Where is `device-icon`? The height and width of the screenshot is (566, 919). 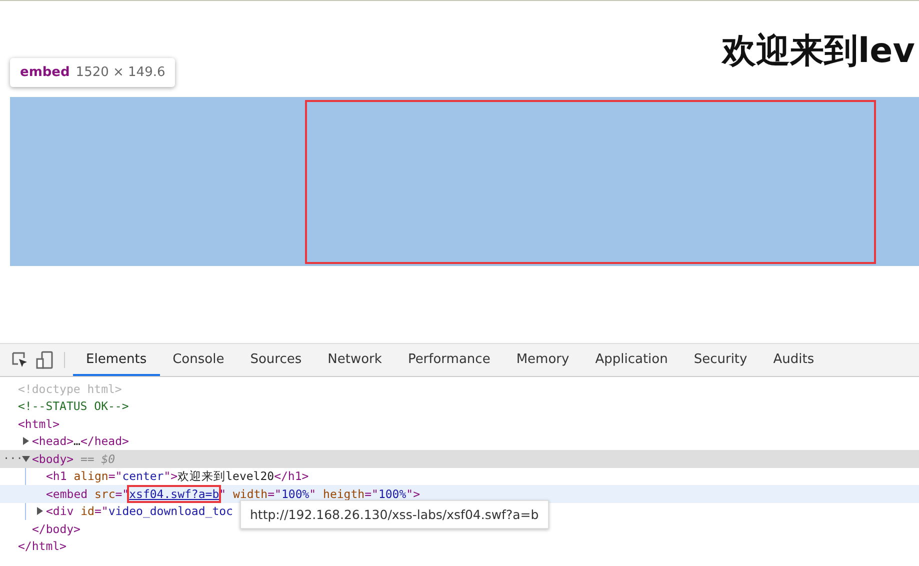 device-icon is located at coordinates (45, 360).